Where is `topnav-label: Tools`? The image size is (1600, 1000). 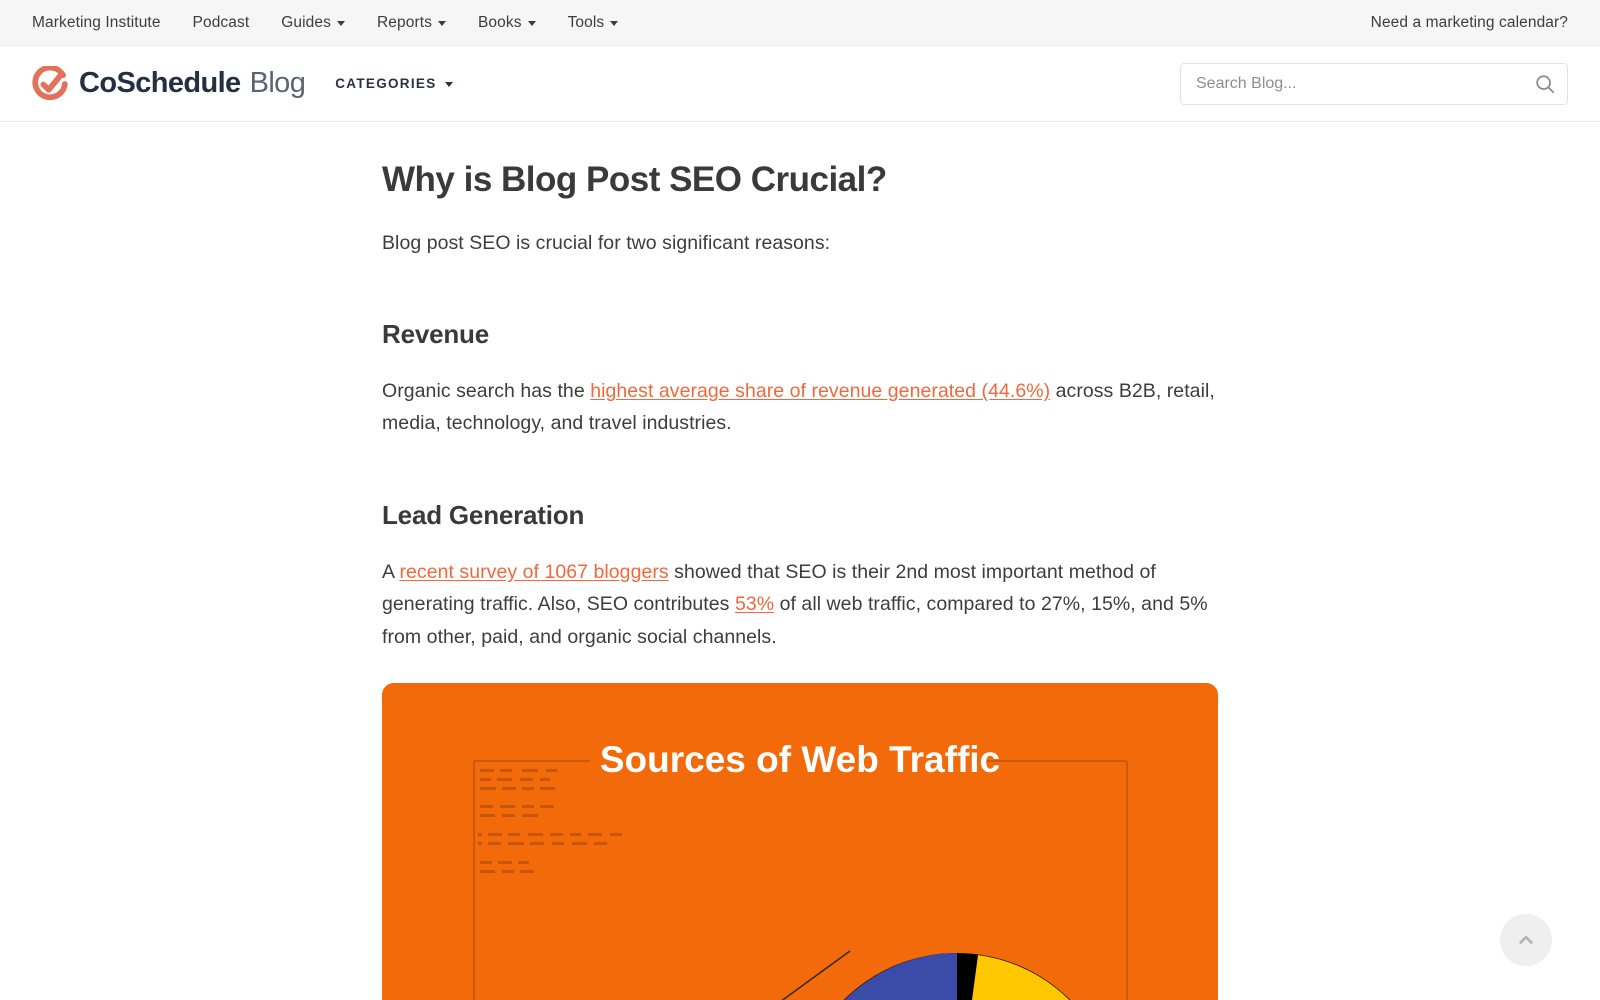 topnav-label: Tools is located at coordinates (586, 22).